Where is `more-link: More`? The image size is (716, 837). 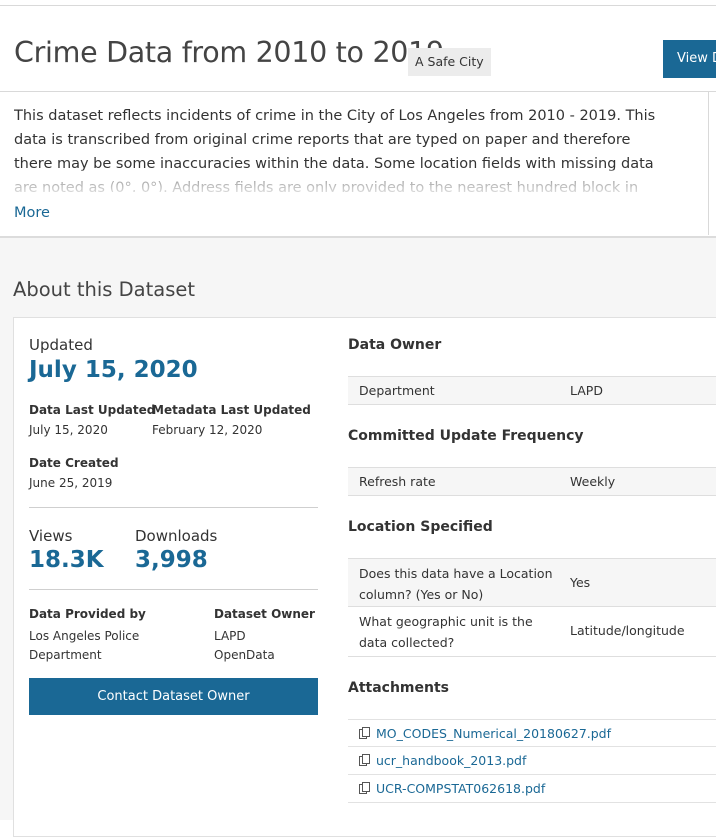 more-link: More is located at coordinates (32, 213).